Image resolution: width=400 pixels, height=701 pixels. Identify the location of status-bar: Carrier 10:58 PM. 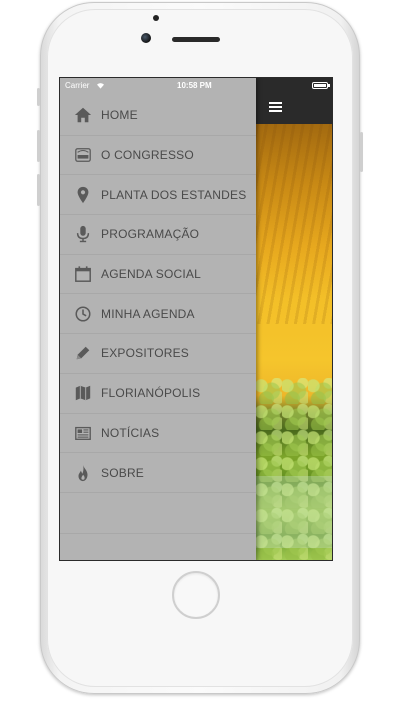
(196, 86).